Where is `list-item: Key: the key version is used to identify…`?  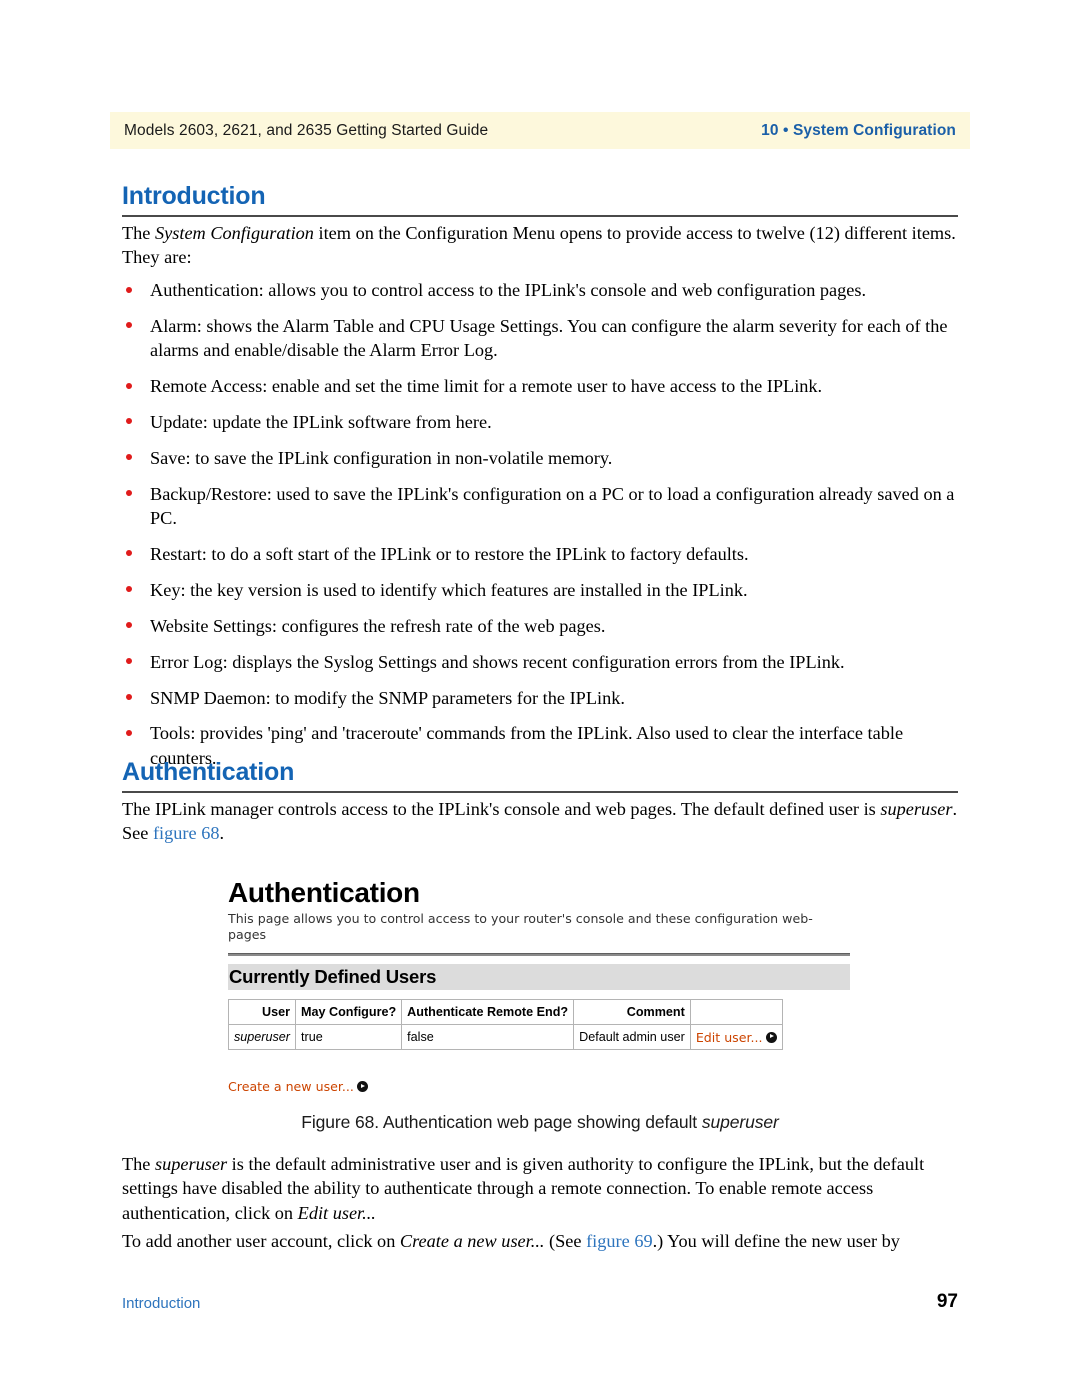
list-item: Key: the key version is used to identify… is located at coordinates (544, 590).